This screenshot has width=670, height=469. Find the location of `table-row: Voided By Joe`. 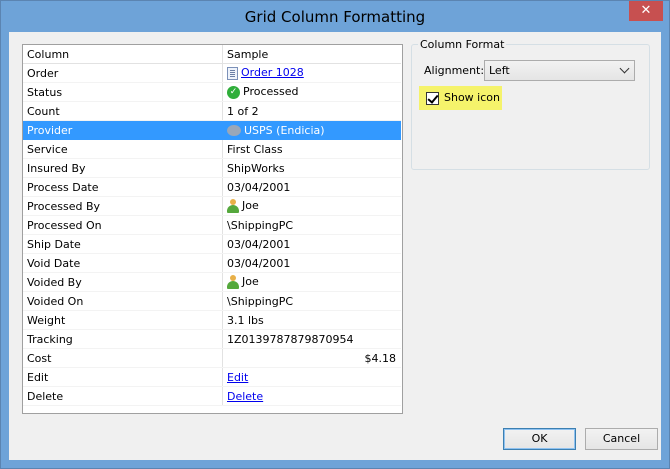

table-row: Voided By Joe is located at coordinates (212, 282).